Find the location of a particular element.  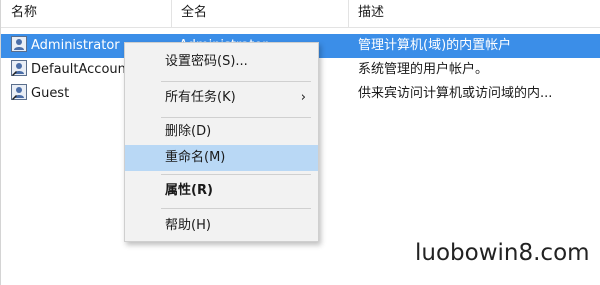

user-description: 系统管理的用户帐户。 is located at coordinates (423, 69).